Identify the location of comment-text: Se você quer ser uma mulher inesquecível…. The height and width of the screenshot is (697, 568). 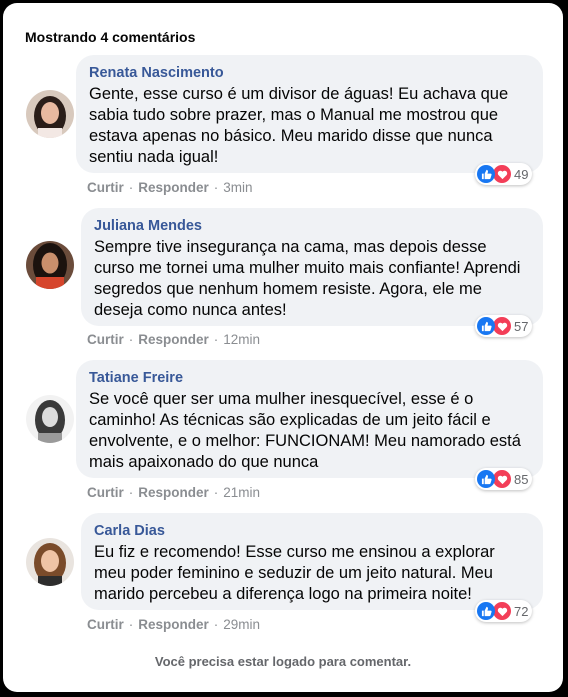
(305, 430).